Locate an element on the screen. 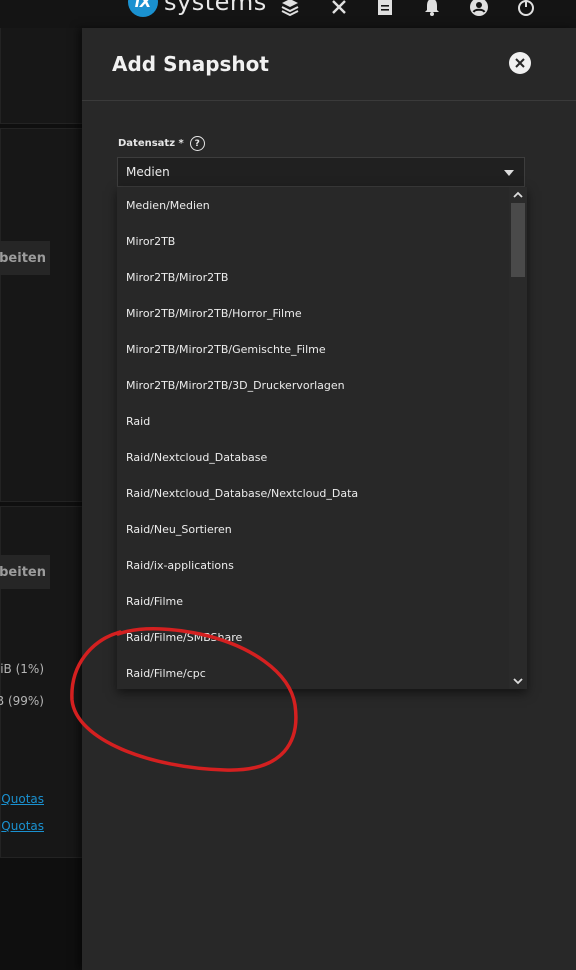  list-item: Raid/Neu_Sortieren is located at coordinates (313, 529).